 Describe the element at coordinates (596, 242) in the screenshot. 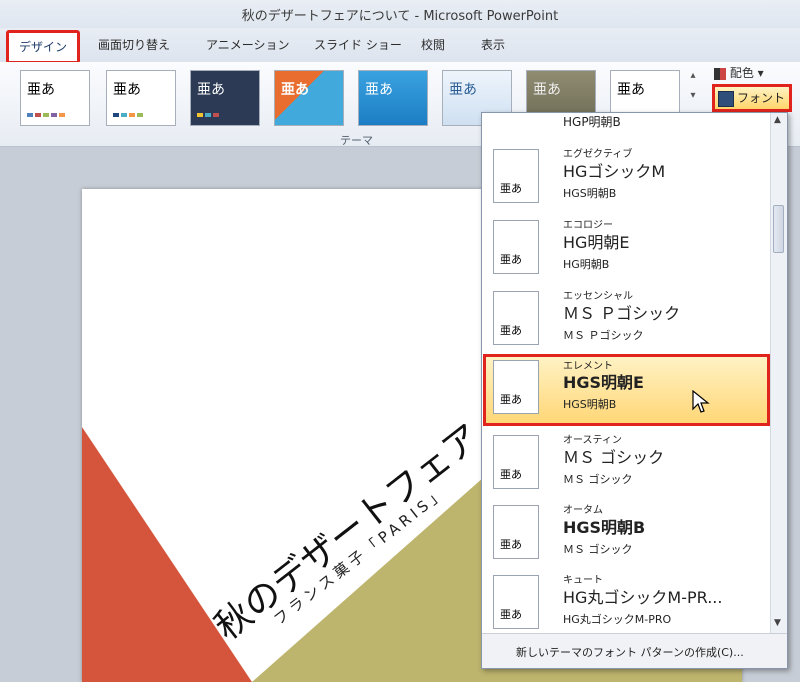

I see `font-scheme-heading-font: HG明朝E` at that location.